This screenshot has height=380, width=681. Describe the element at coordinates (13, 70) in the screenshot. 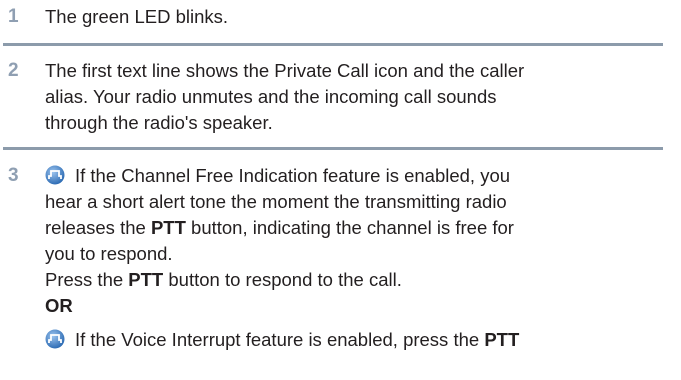

I see `step-number: 2` at that location.